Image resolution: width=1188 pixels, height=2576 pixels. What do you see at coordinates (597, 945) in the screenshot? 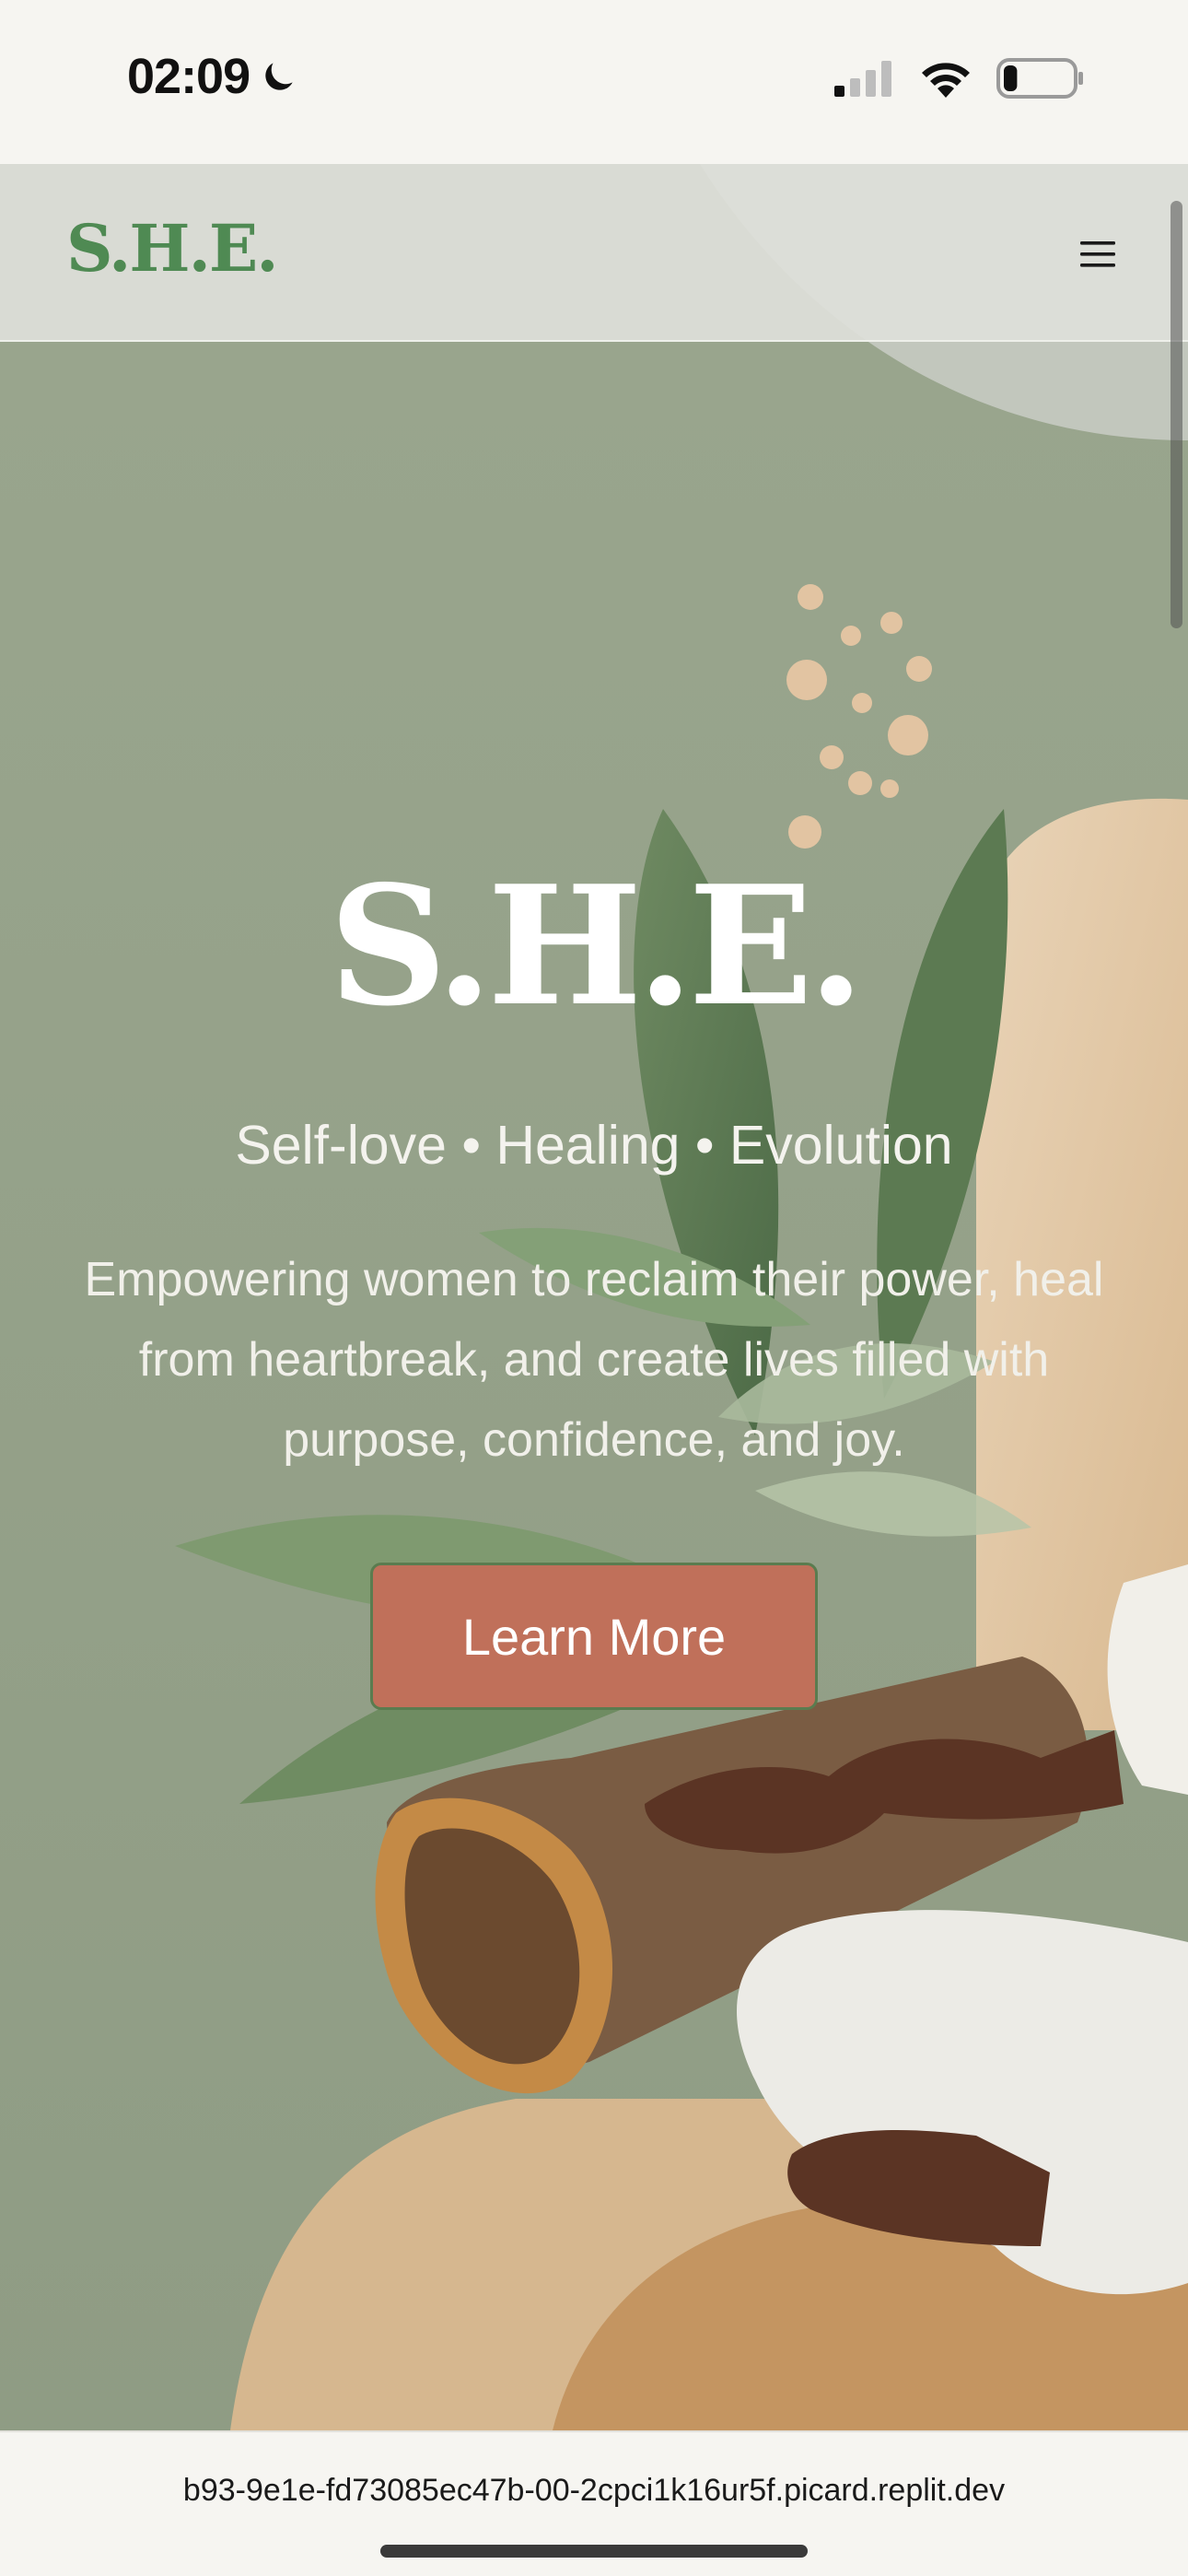
I see `hero-title: S.H.E.` at bounding box center [597, 945].